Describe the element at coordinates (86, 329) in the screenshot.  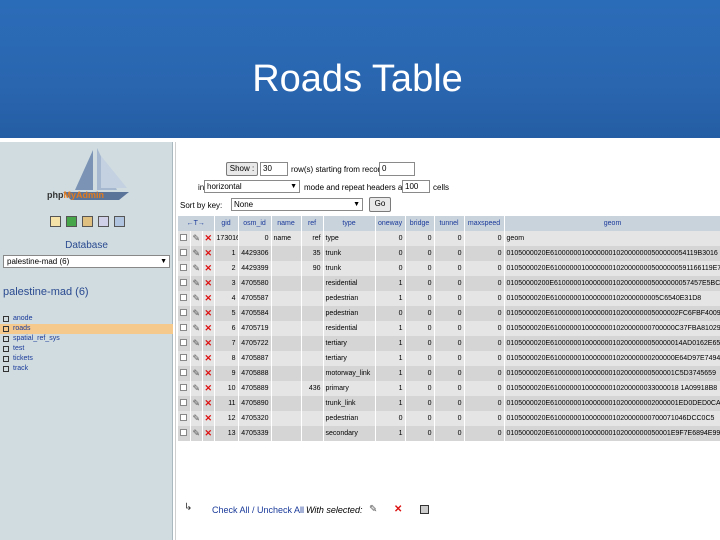
I see `table-item-roads: roads` at that location.